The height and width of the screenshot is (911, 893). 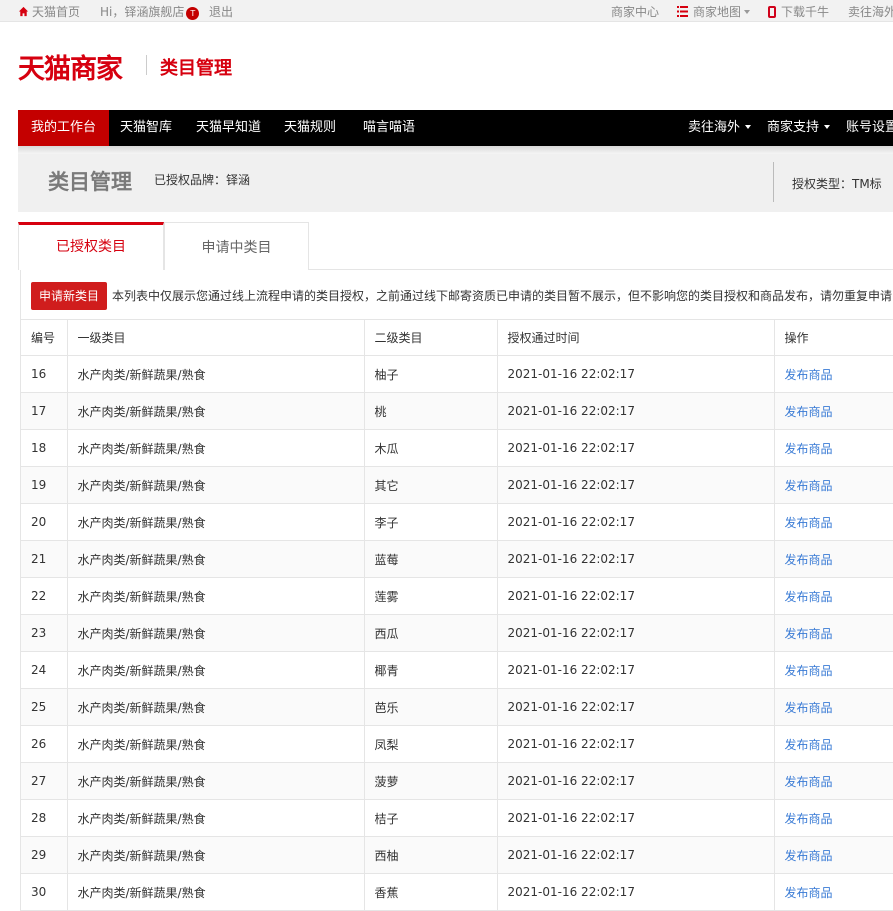 I want to click on nav-sell-overseas-label: 卖往海外, so click(x=714, y=127).